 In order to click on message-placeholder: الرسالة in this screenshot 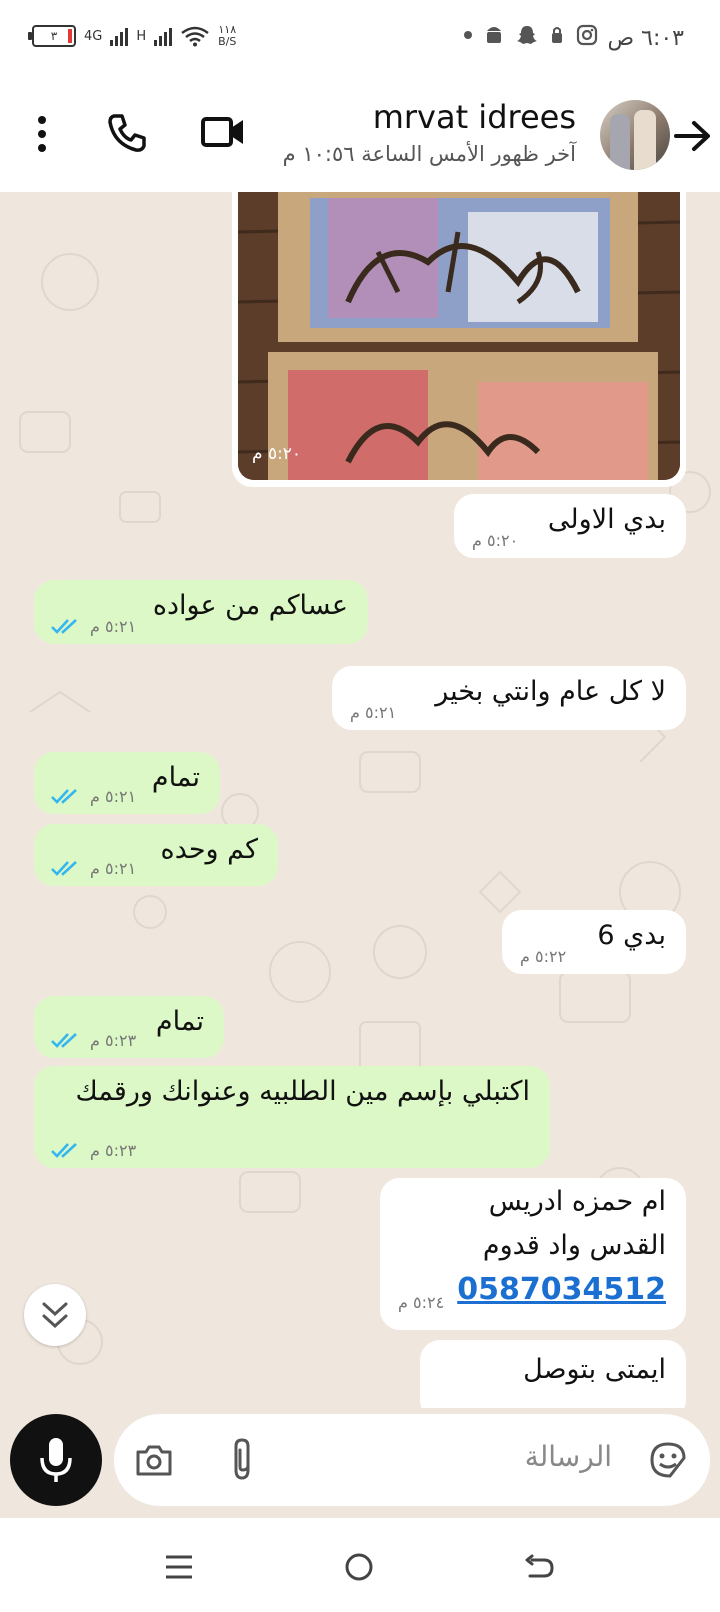, I will do `click(568, 1456)`.